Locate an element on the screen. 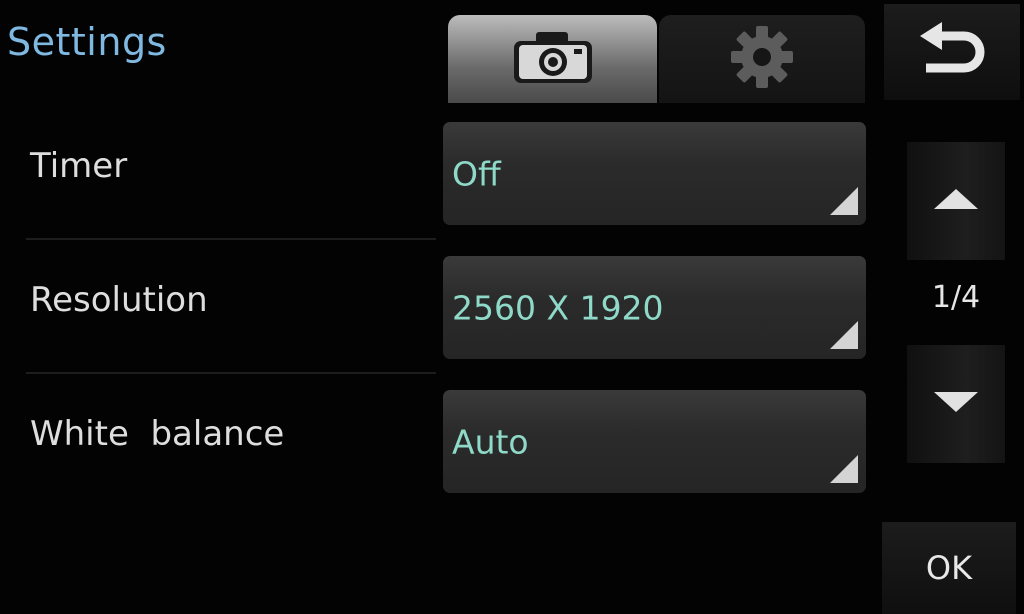  timer-value: Off is located at coordinates (476, 173).